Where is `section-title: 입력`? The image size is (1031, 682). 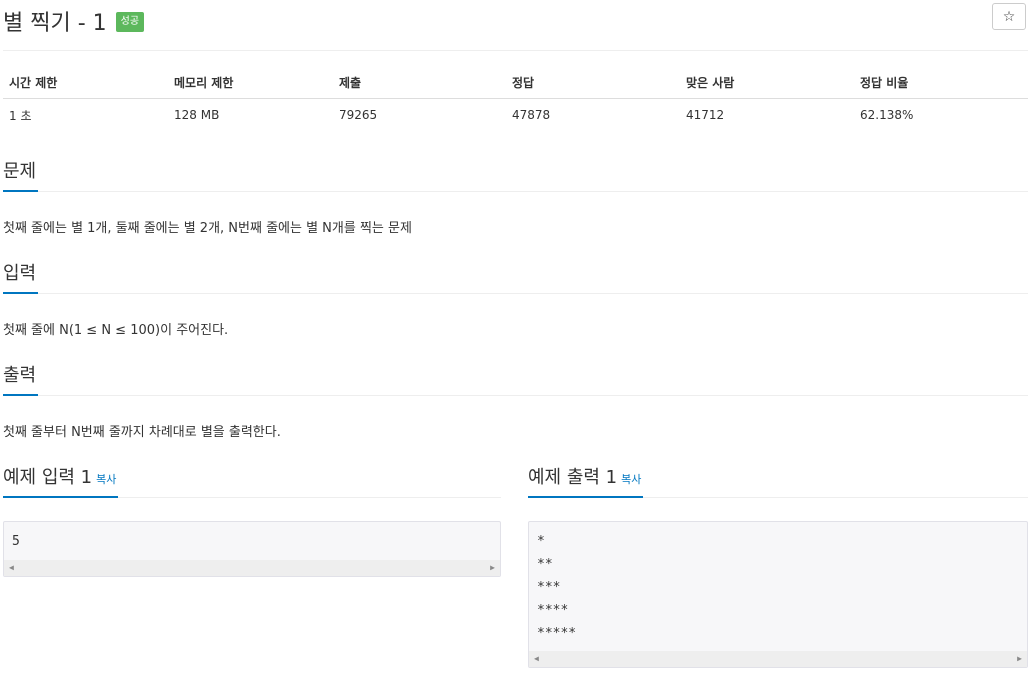
section-title: 입력 is located at coordinates (21, 278).